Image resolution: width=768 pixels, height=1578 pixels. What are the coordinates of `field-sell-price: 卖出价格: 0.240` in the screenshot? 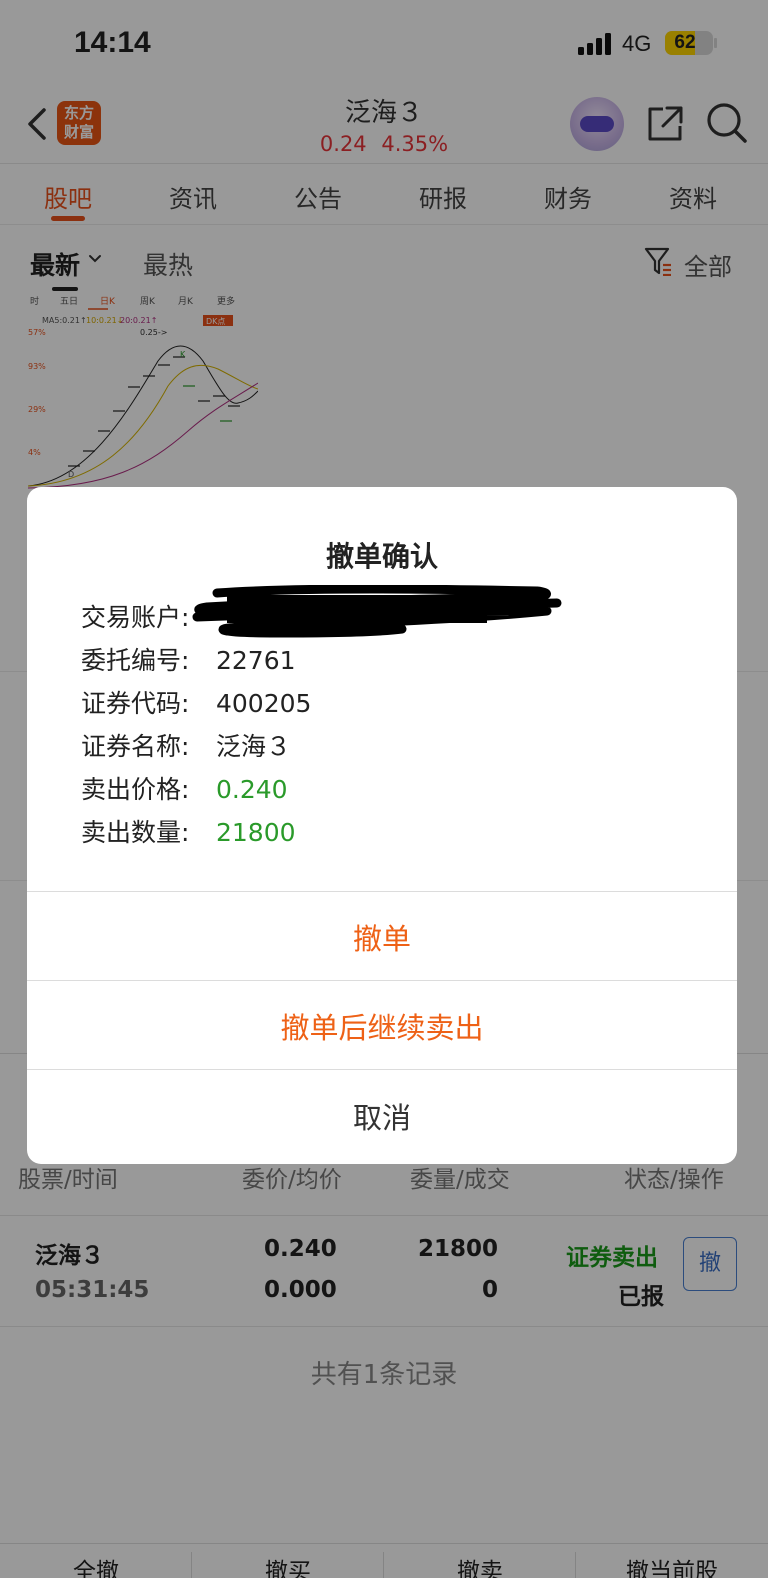 It's located at (184, 788).